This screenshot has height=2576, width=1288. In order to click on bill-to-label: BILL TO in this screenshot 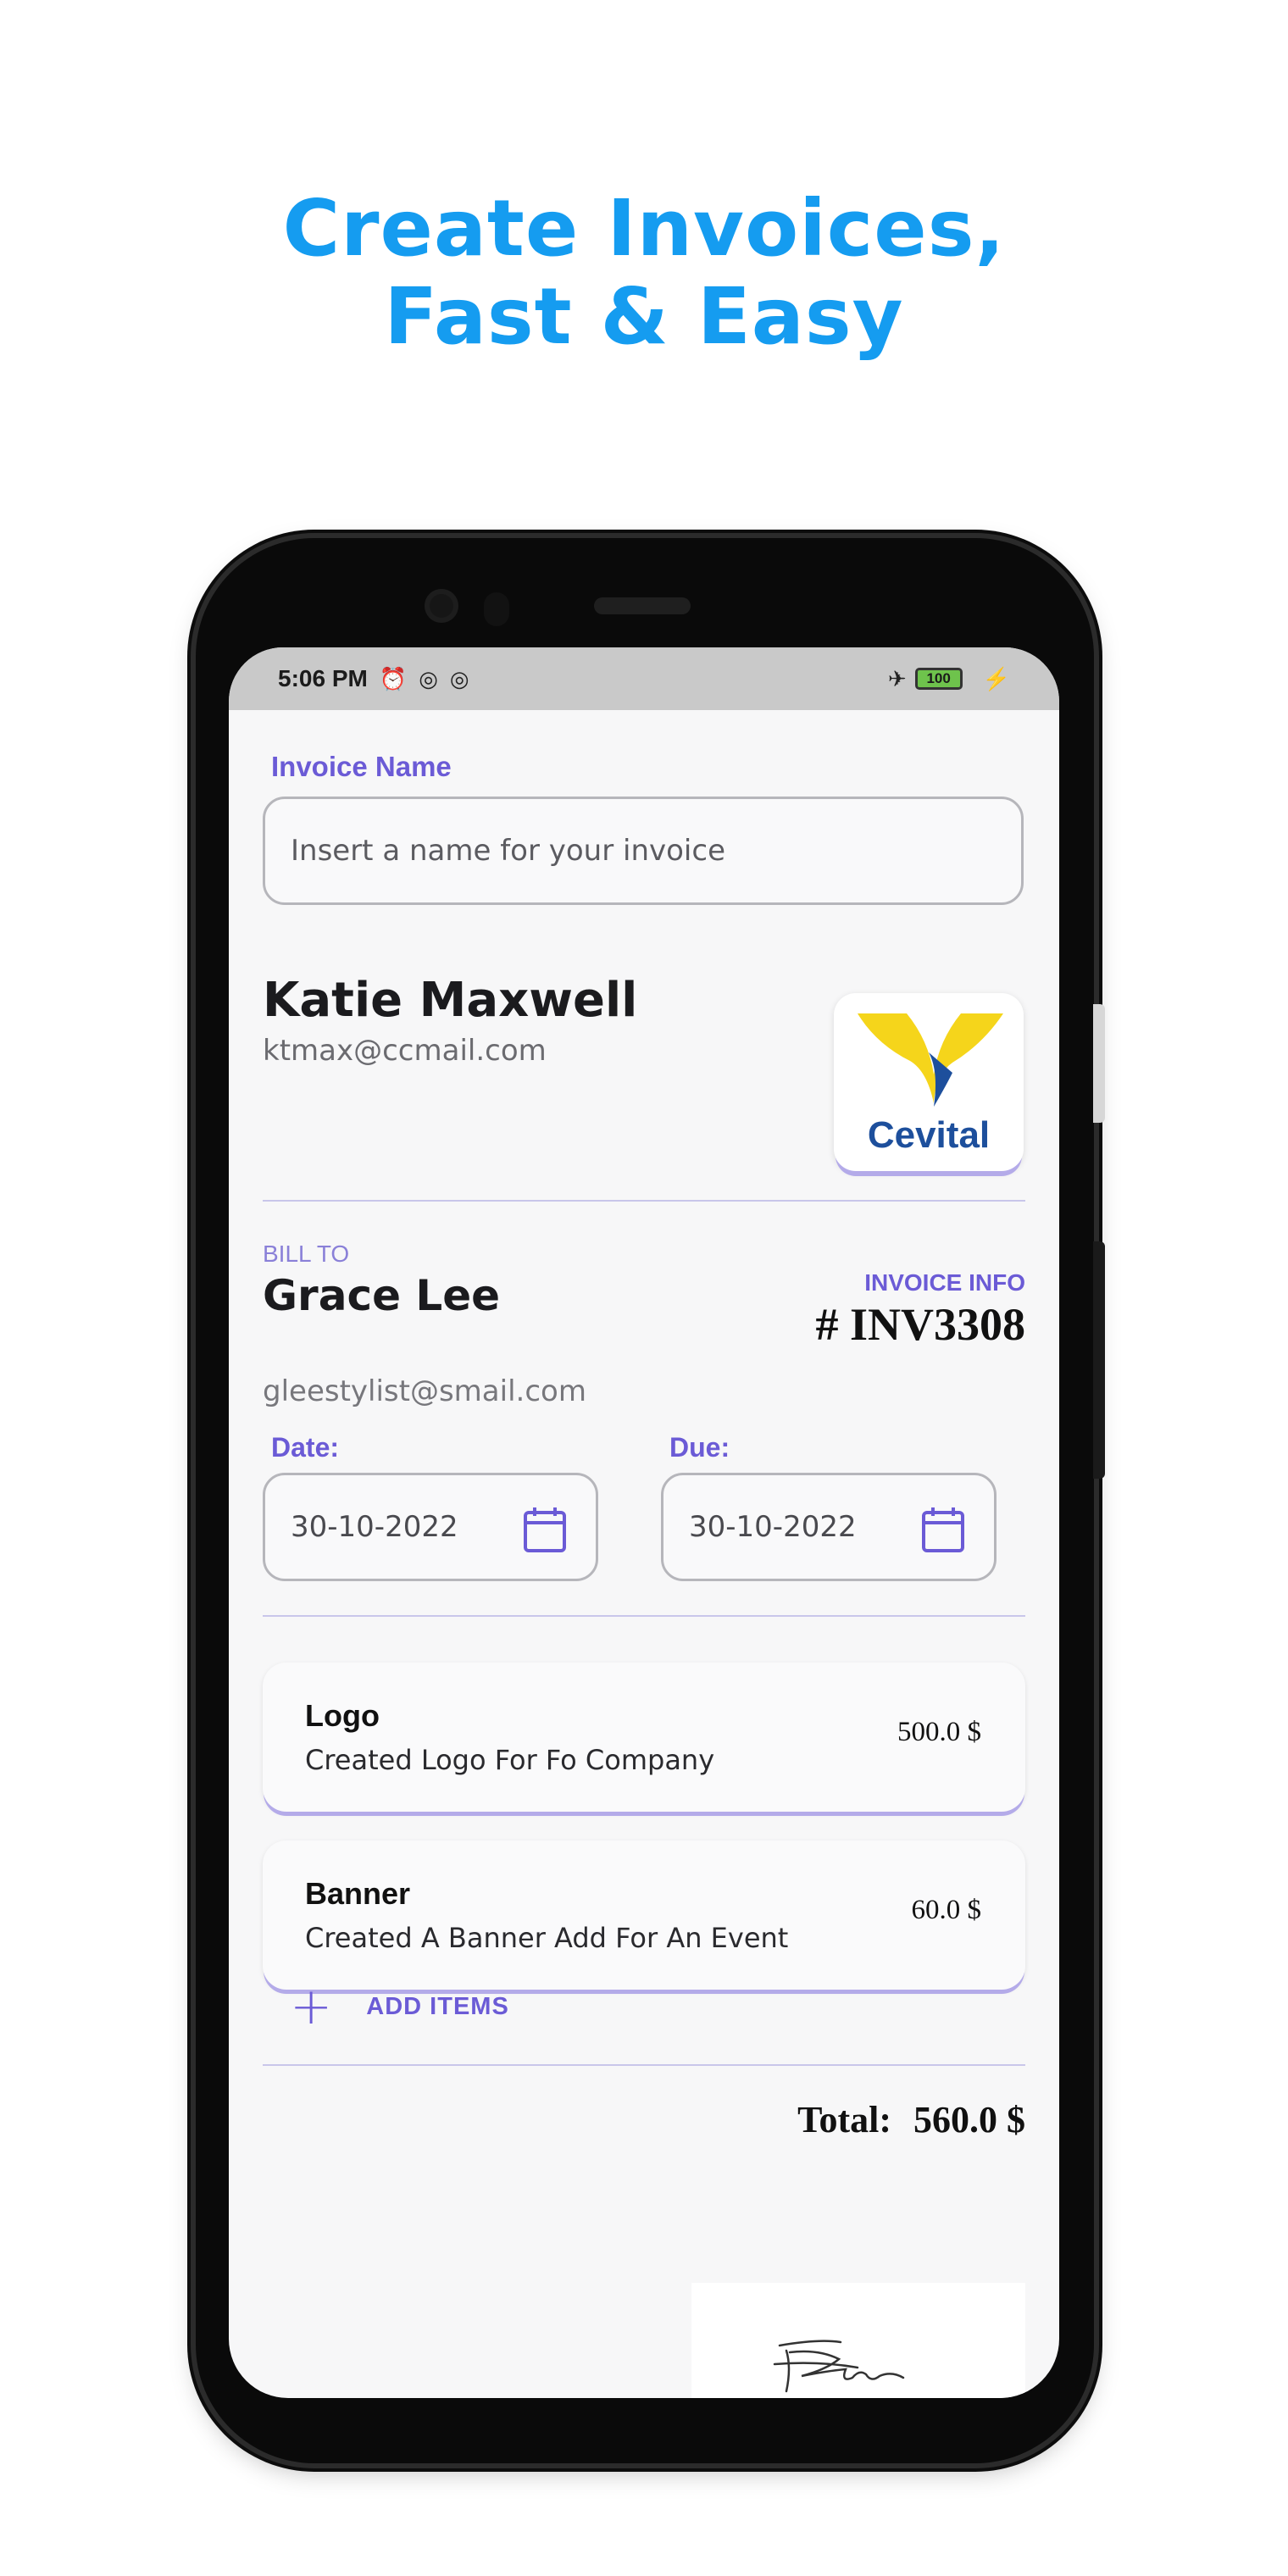, I will do `click(306, 1254)`.